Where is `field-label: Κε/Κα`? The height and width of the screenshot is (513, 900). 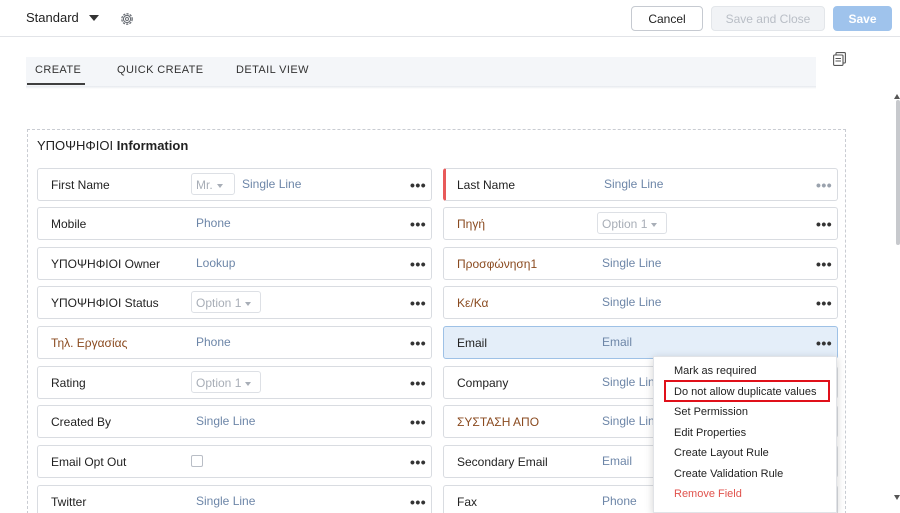
field-label: Κε/Κα is located at coordinates (473, 303).